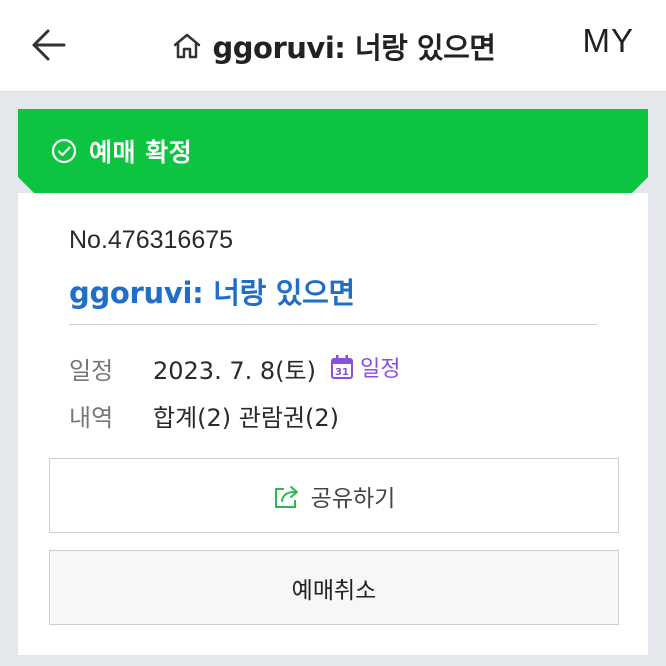 This screenshot has height=666, width=666. Describe the element at coordinates (286, 496) in the screenshot. I see `share-icon` at that location.